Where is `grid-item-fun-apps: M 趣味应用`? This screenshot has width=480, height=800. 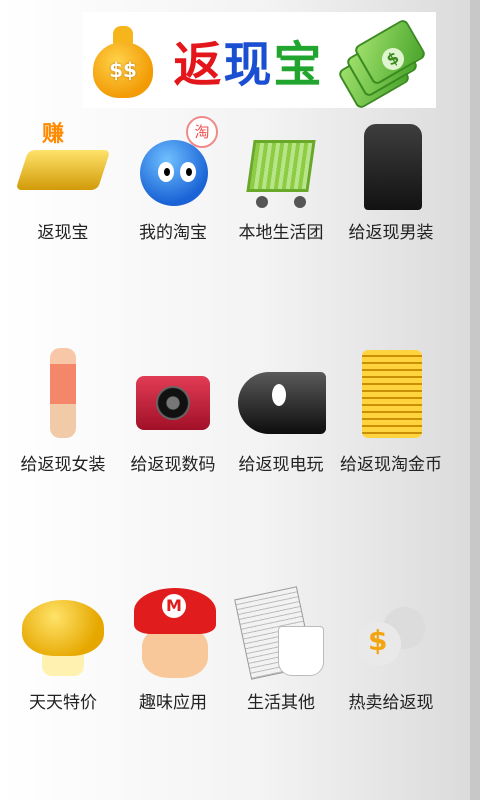
grid-item-fun-apps: M 趣味应用 is located at coordinates (173, 648).